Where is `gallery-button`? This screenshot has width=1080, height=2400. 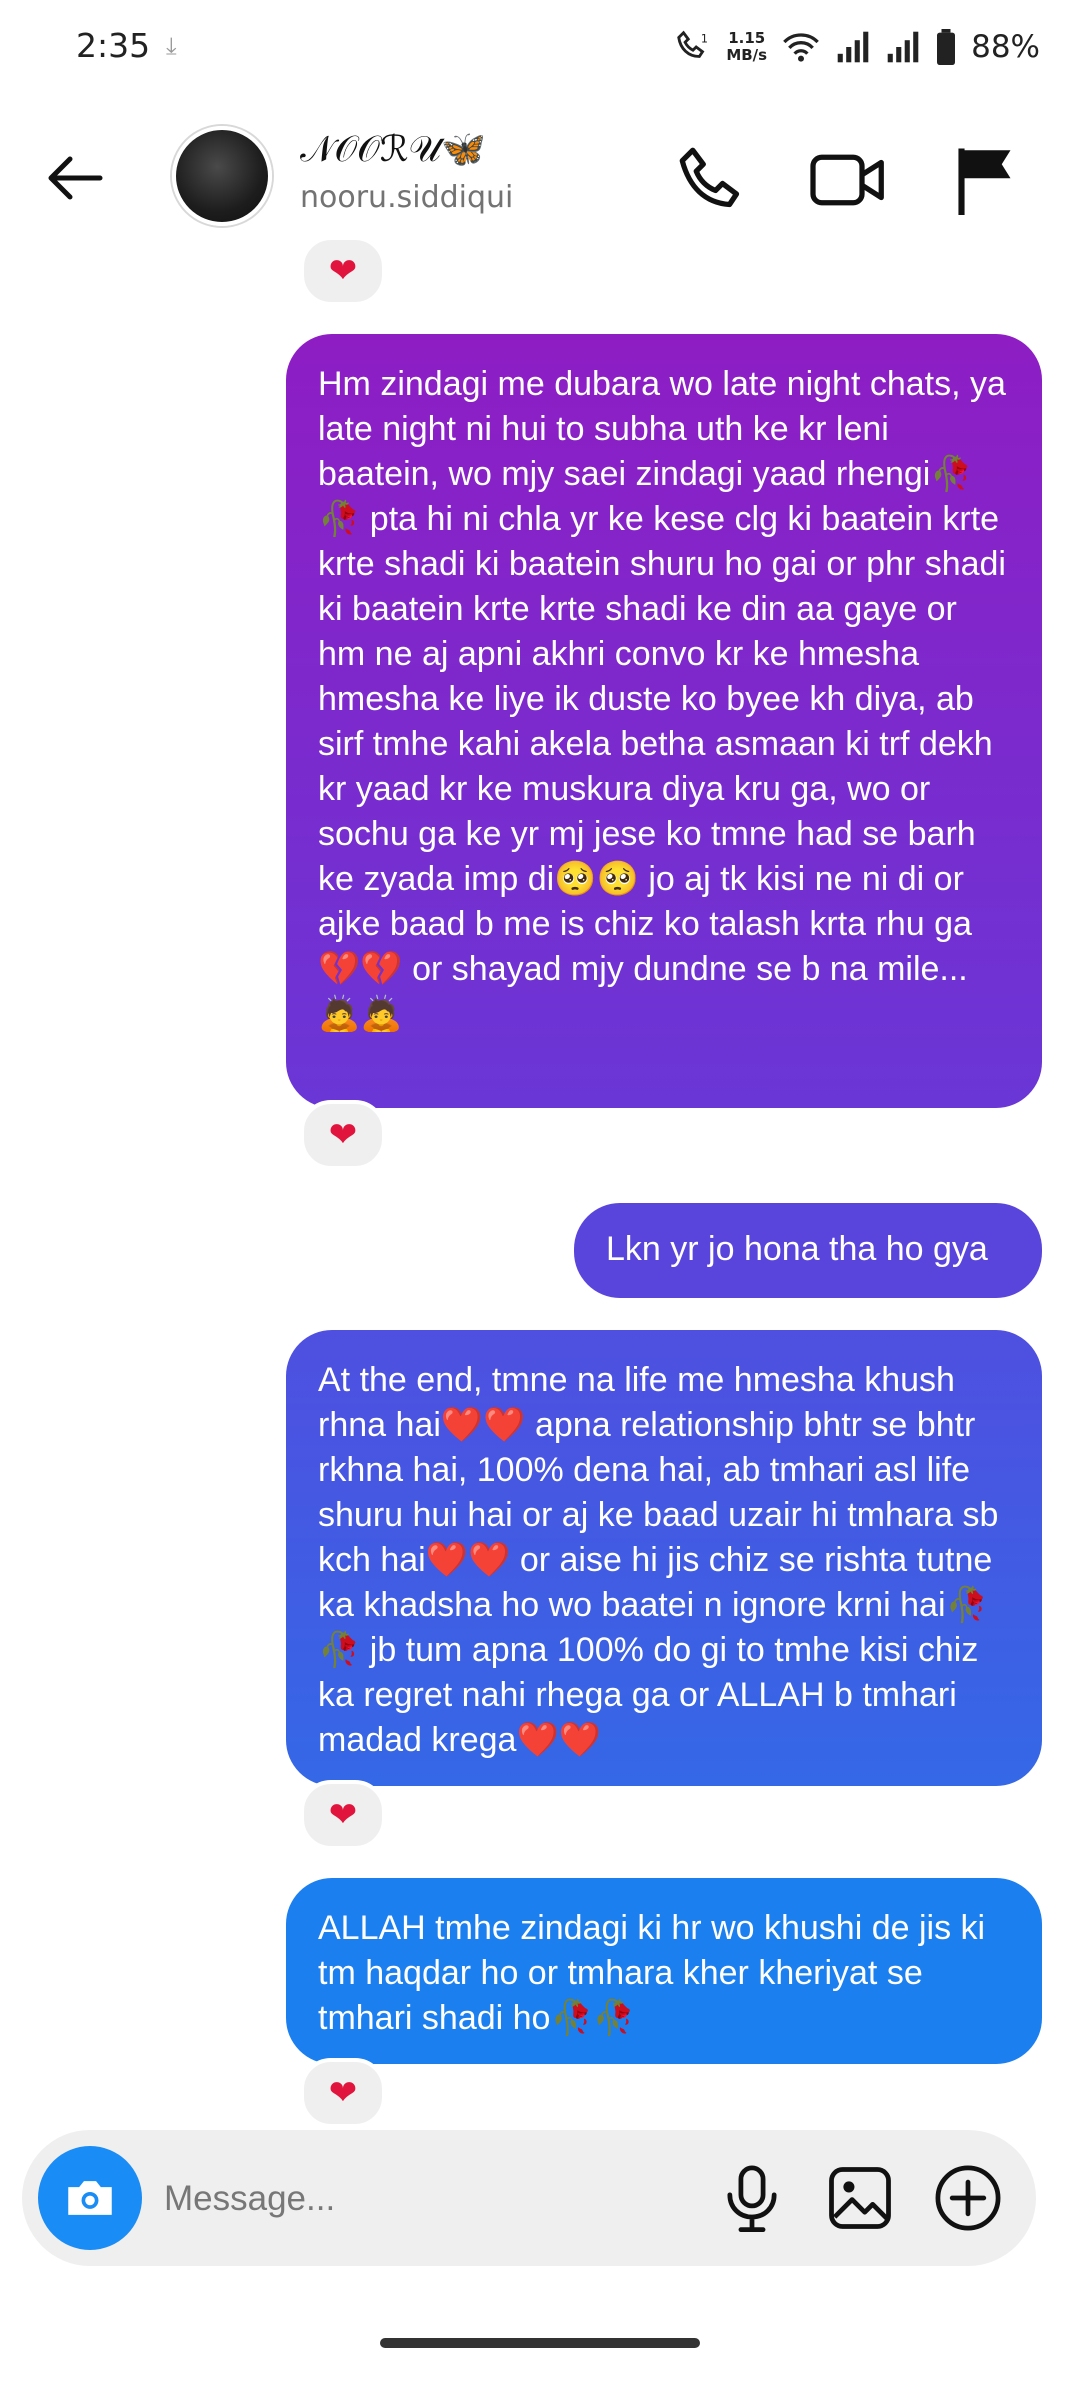 gallery-button is located at coordinates (860, 2198).